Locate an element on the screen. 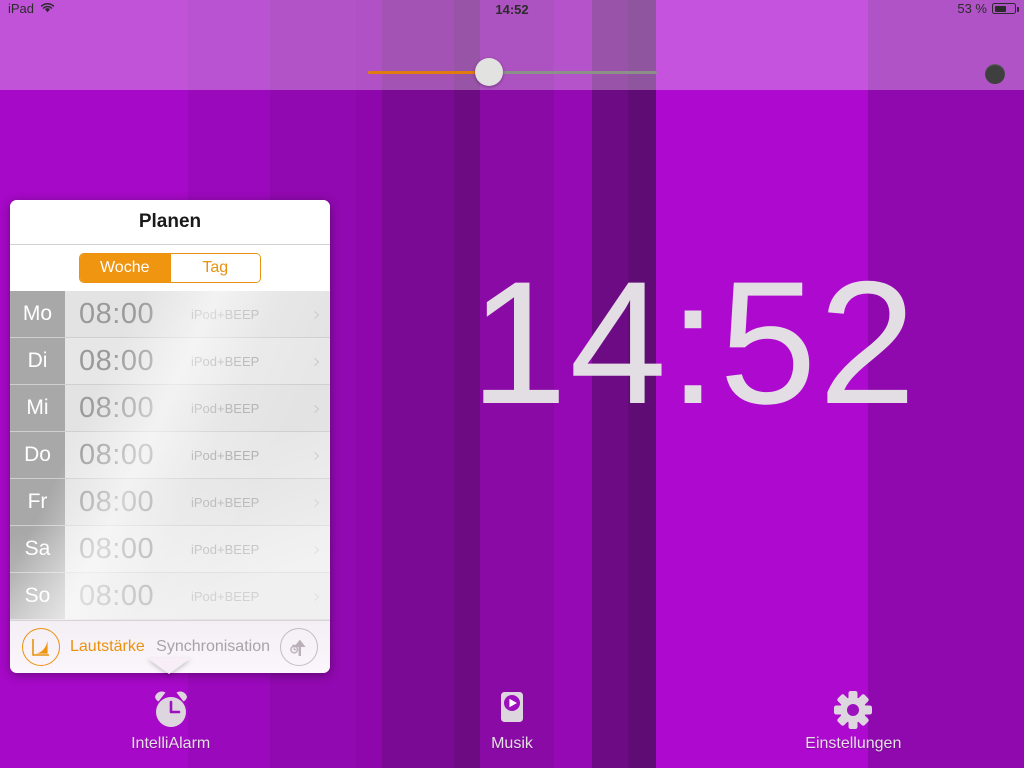 The image size is (1024, 768). tab-intellialarm: IntelliAlarm is located at coordinates (170, 725).